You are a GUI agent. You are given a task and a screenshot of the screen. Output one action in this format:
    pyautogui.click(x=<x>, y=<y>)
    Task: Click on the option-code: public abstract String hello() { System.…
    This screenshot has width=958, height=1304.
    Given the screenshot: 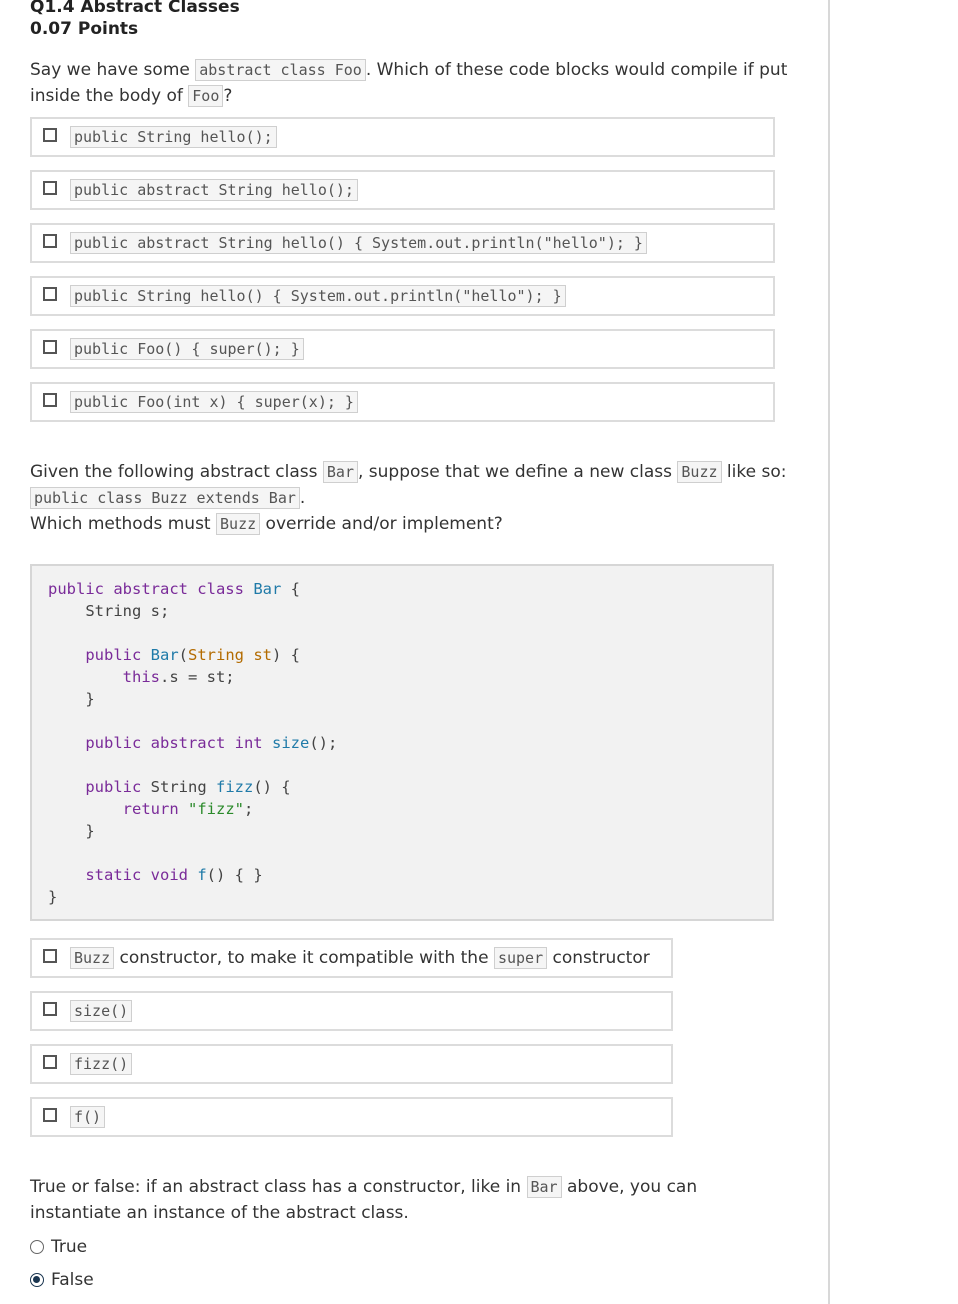 What is the action you would take?
    pyautogui.click(x=358, y=243)
    